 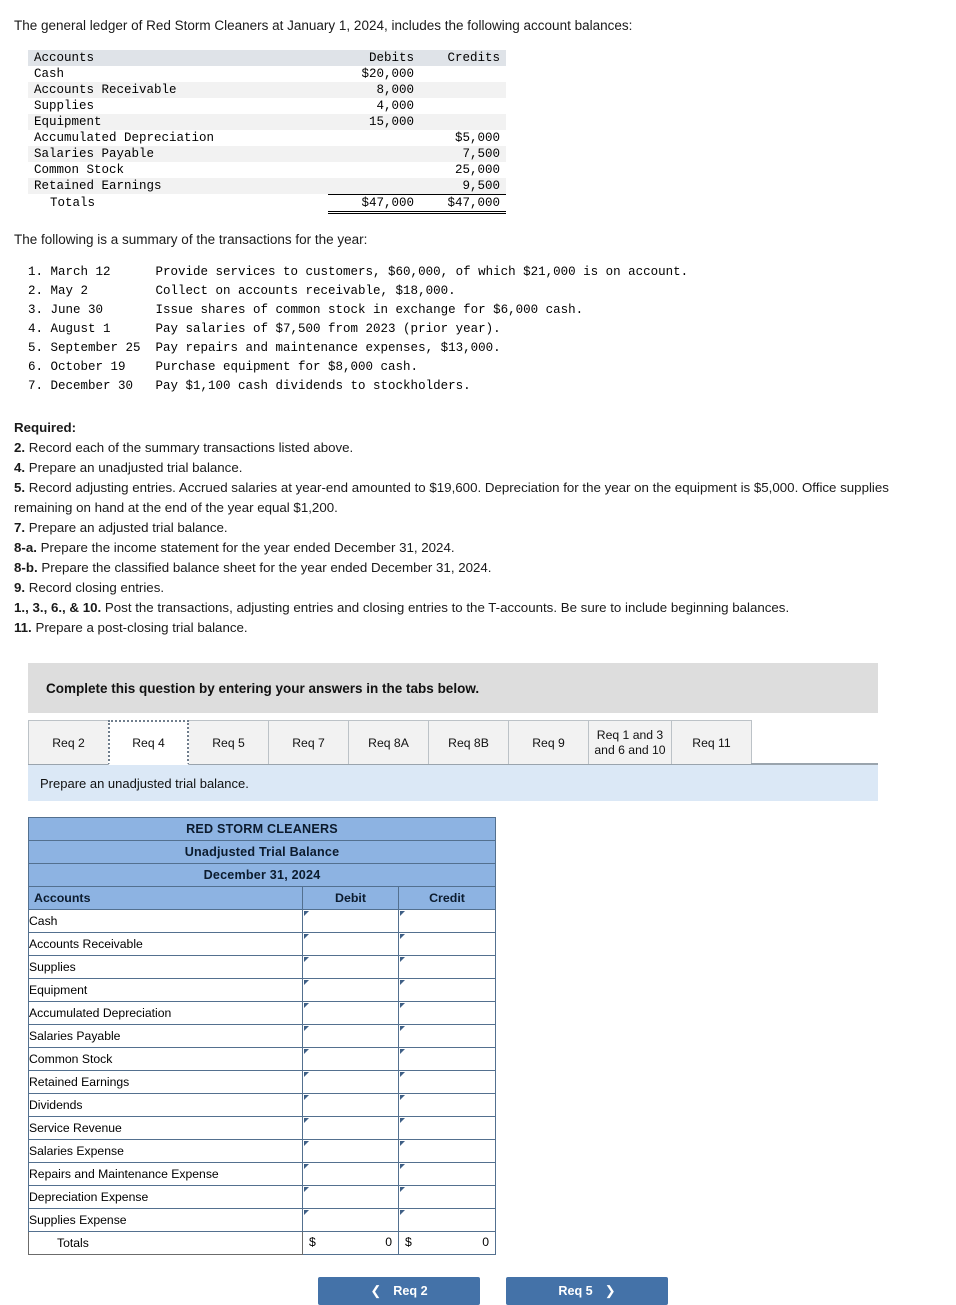 I want to click on tab-label: Req 5, so click(x=228, y=742).